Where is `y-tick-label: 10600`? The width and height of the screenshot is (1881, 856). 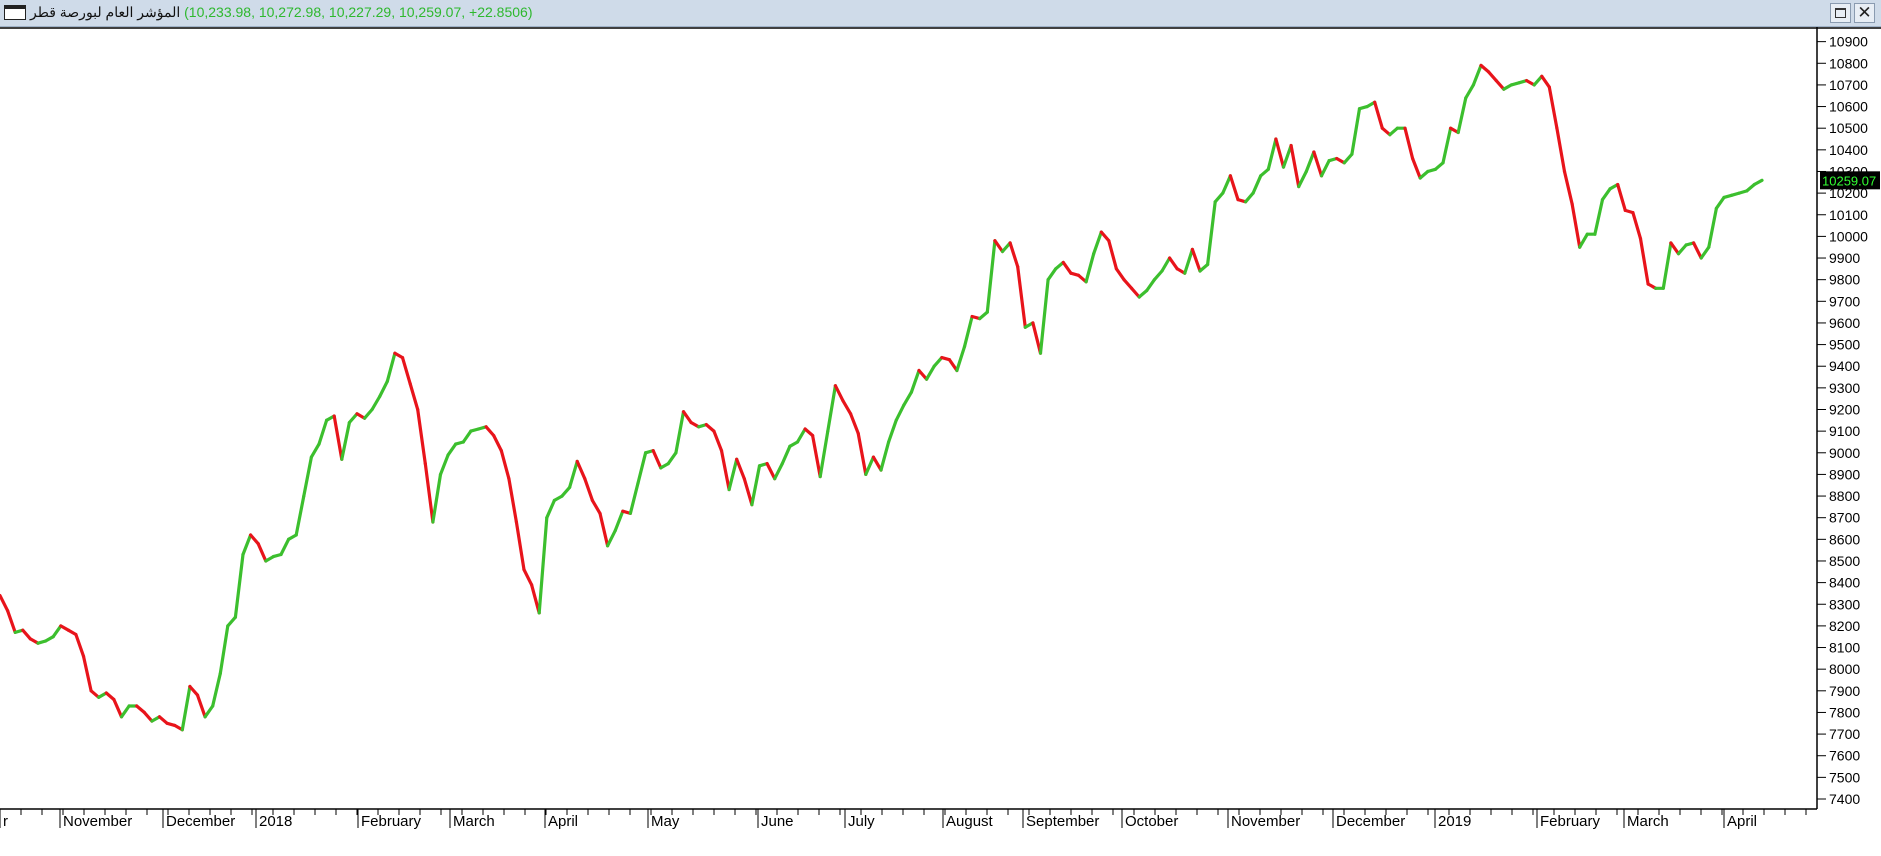
y-tick-label: 10600 is located at coordinates (1848, 107).